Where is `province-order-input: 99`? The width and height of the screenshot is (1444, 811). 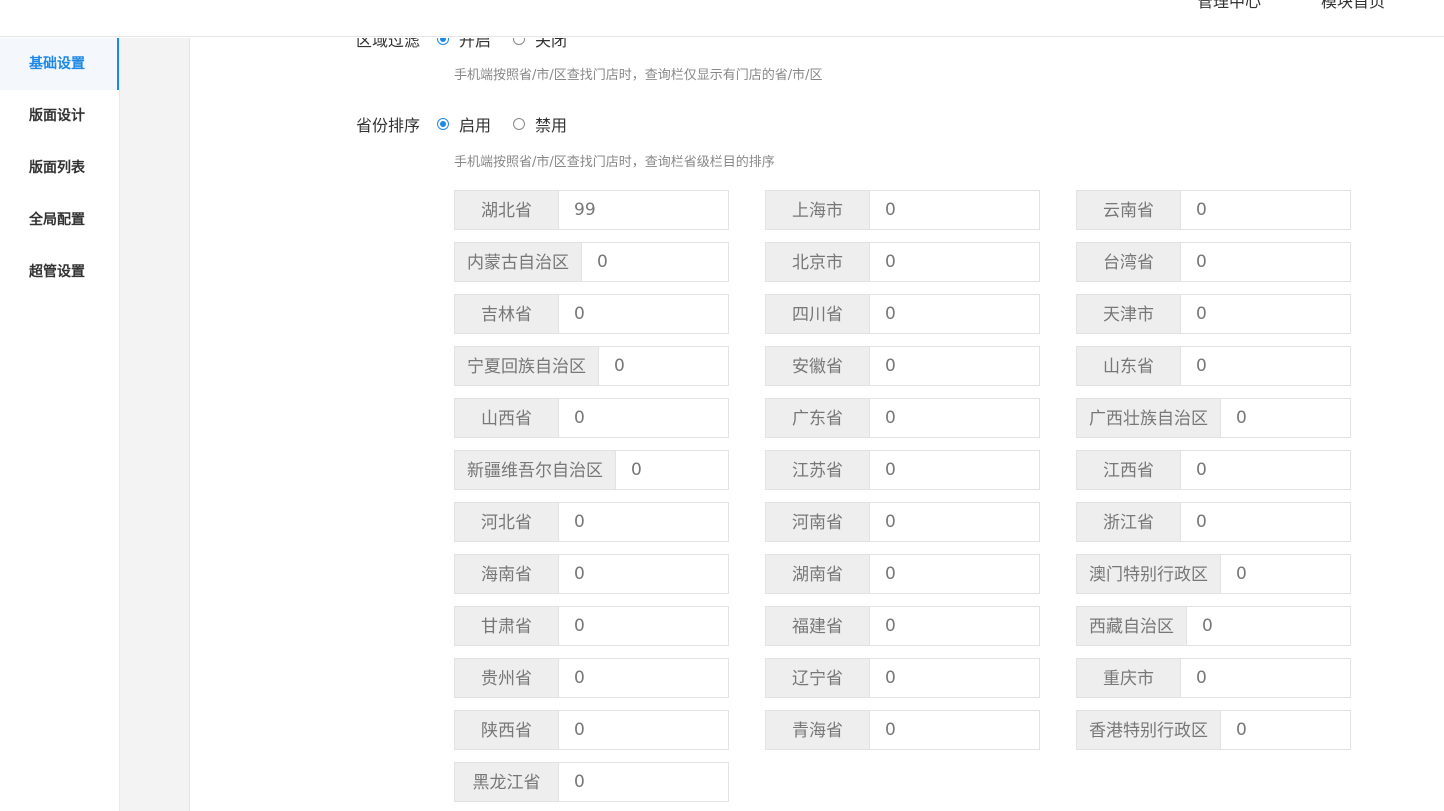
province-order-input: 99 is located at coordinates (643, 210).